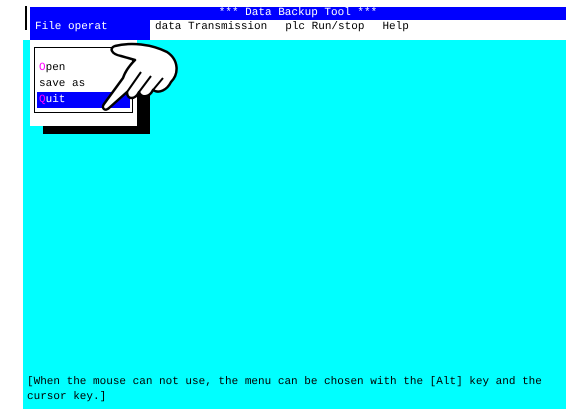 This screenshot has width=566, height=409. What do you see at coordinates (61, 84) in the screenshot?
I see `dropdown-item: save as` at bounding box center [61, 84].